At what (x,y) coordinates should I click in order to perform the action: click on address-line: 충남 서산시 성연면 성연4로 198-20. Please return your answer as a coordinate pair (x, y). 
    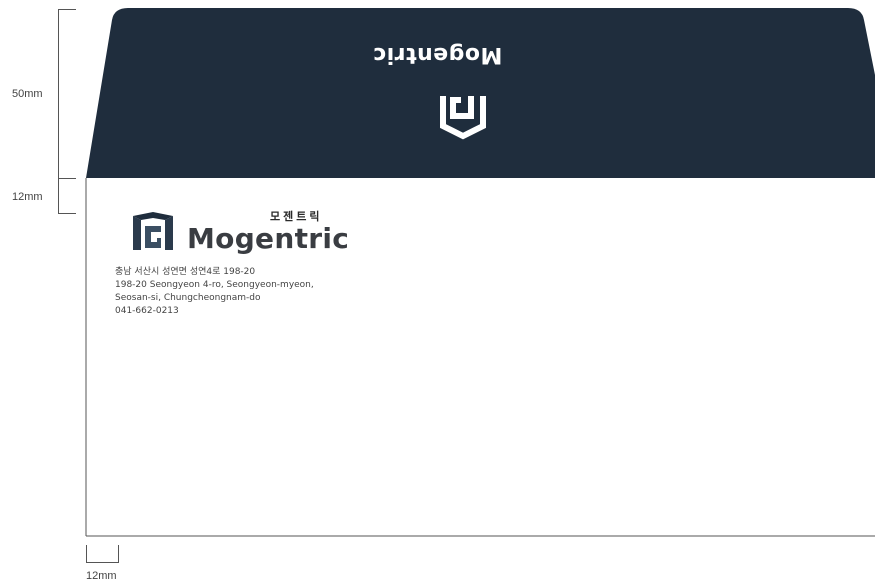
    Looking at the image, I should click on (185, 272).